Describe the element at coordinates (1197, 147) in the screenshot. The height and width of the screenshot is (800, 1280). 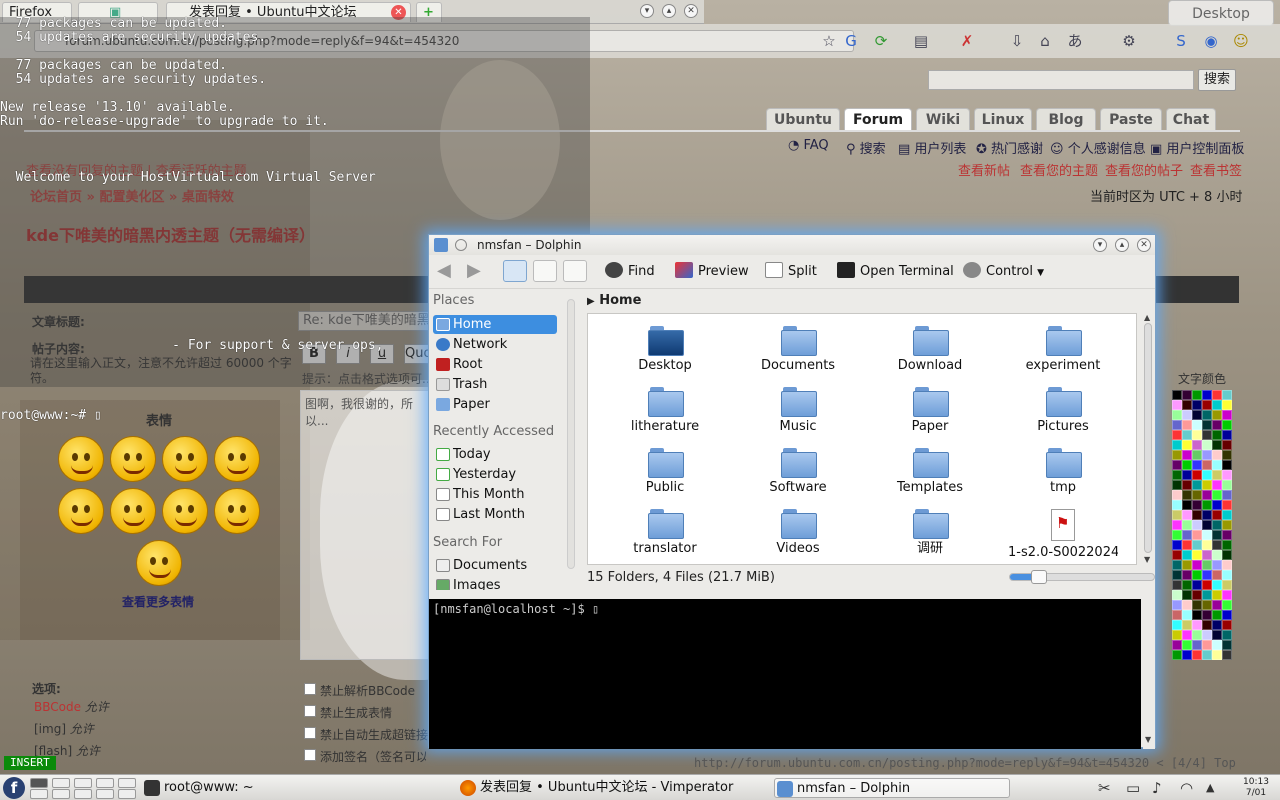
I see `link-ucp: ▣ 用户控制面板` at that location.